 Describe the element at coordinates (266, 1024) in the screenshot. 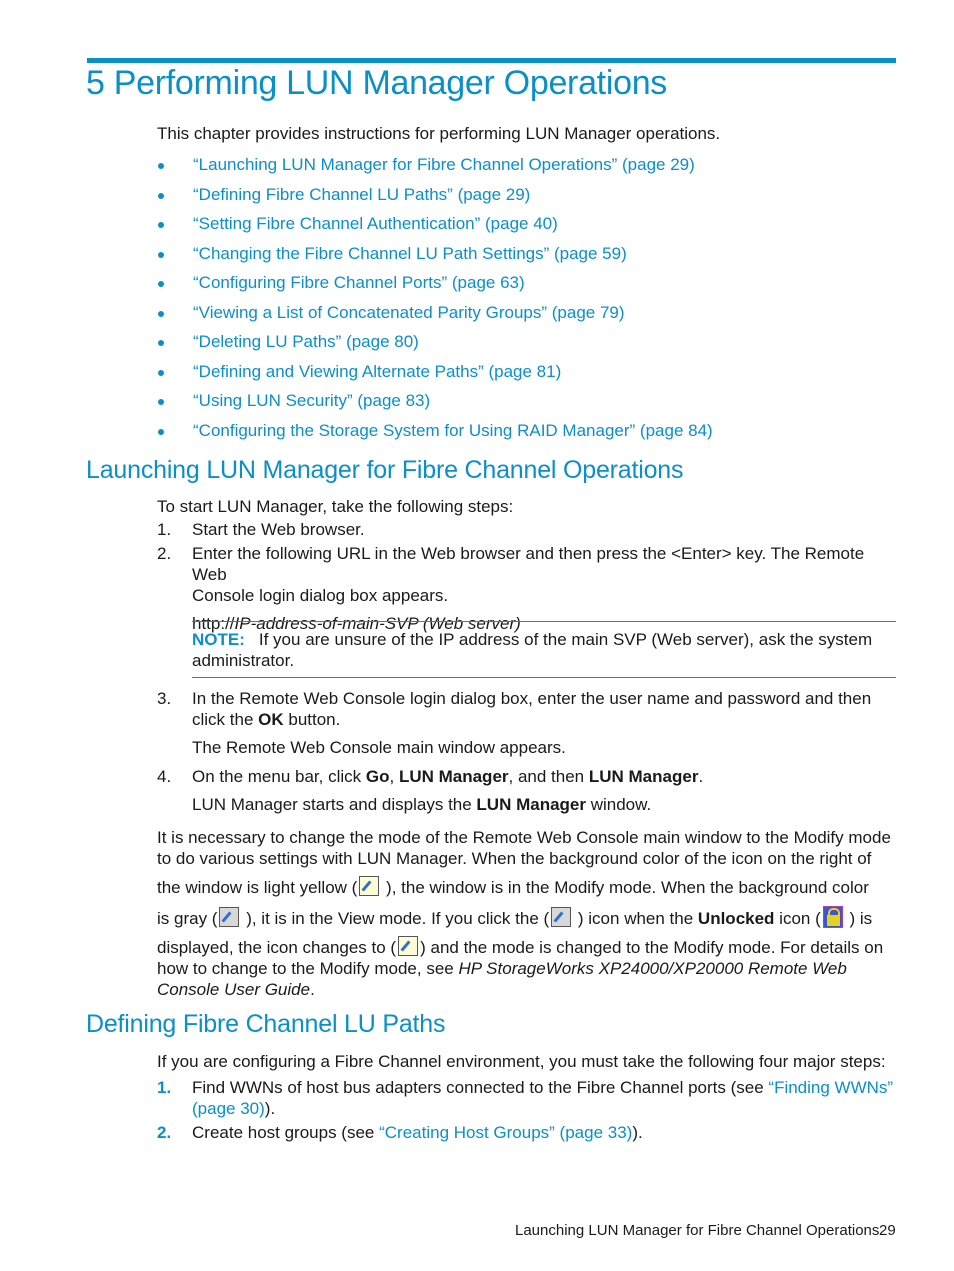

I see `section-heading-defining: Defining Fibre Channel LU Paths` at that location.